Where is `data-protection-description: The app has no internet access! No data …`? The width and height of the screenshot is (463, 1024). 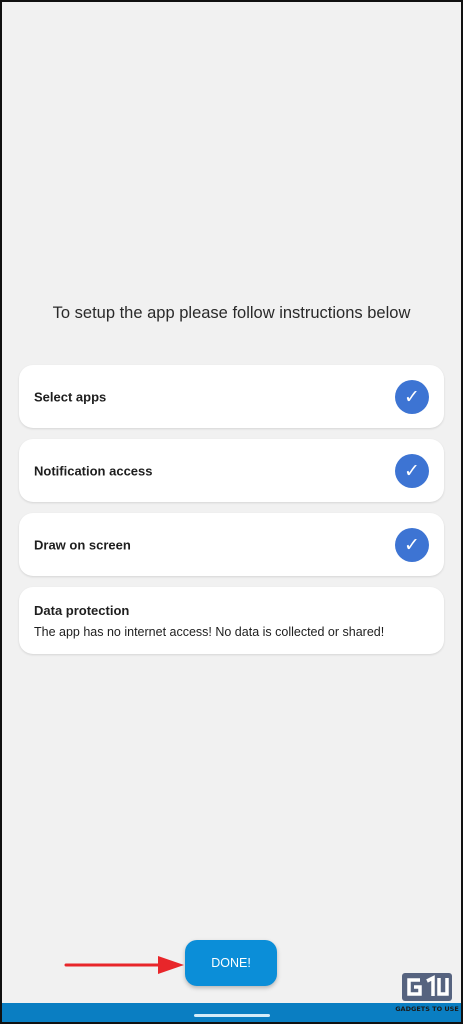 data-protection-description: The app has no internet access! No data … is located at coordinates (209, 632).